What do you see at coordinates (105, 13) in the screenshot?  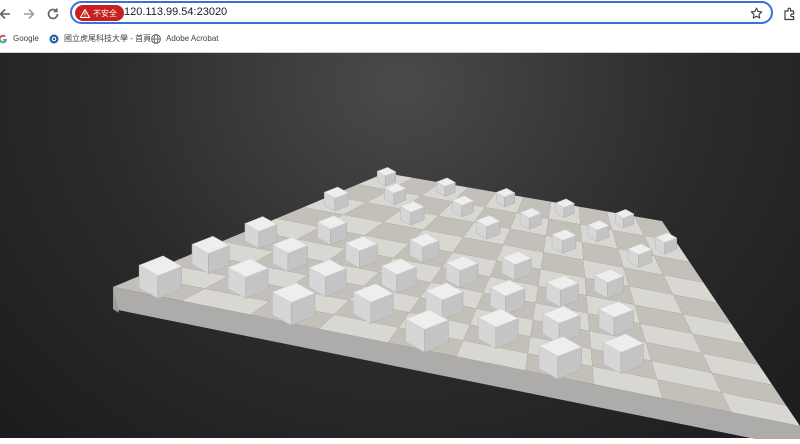 I see `security-label: 不安全` at bounding box center [105, 13].